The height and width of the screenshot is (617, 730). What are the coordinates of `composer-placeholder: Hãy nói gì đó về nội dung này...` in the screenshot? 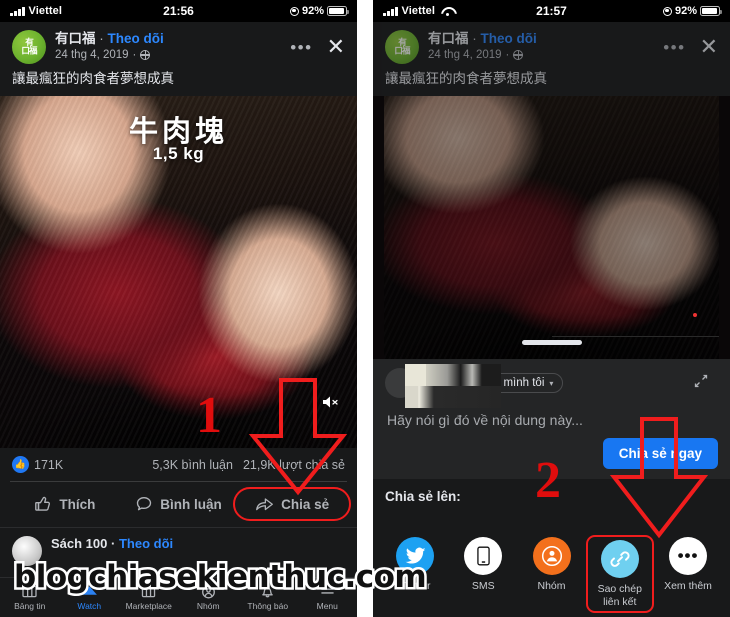 It's located at (551, 415).